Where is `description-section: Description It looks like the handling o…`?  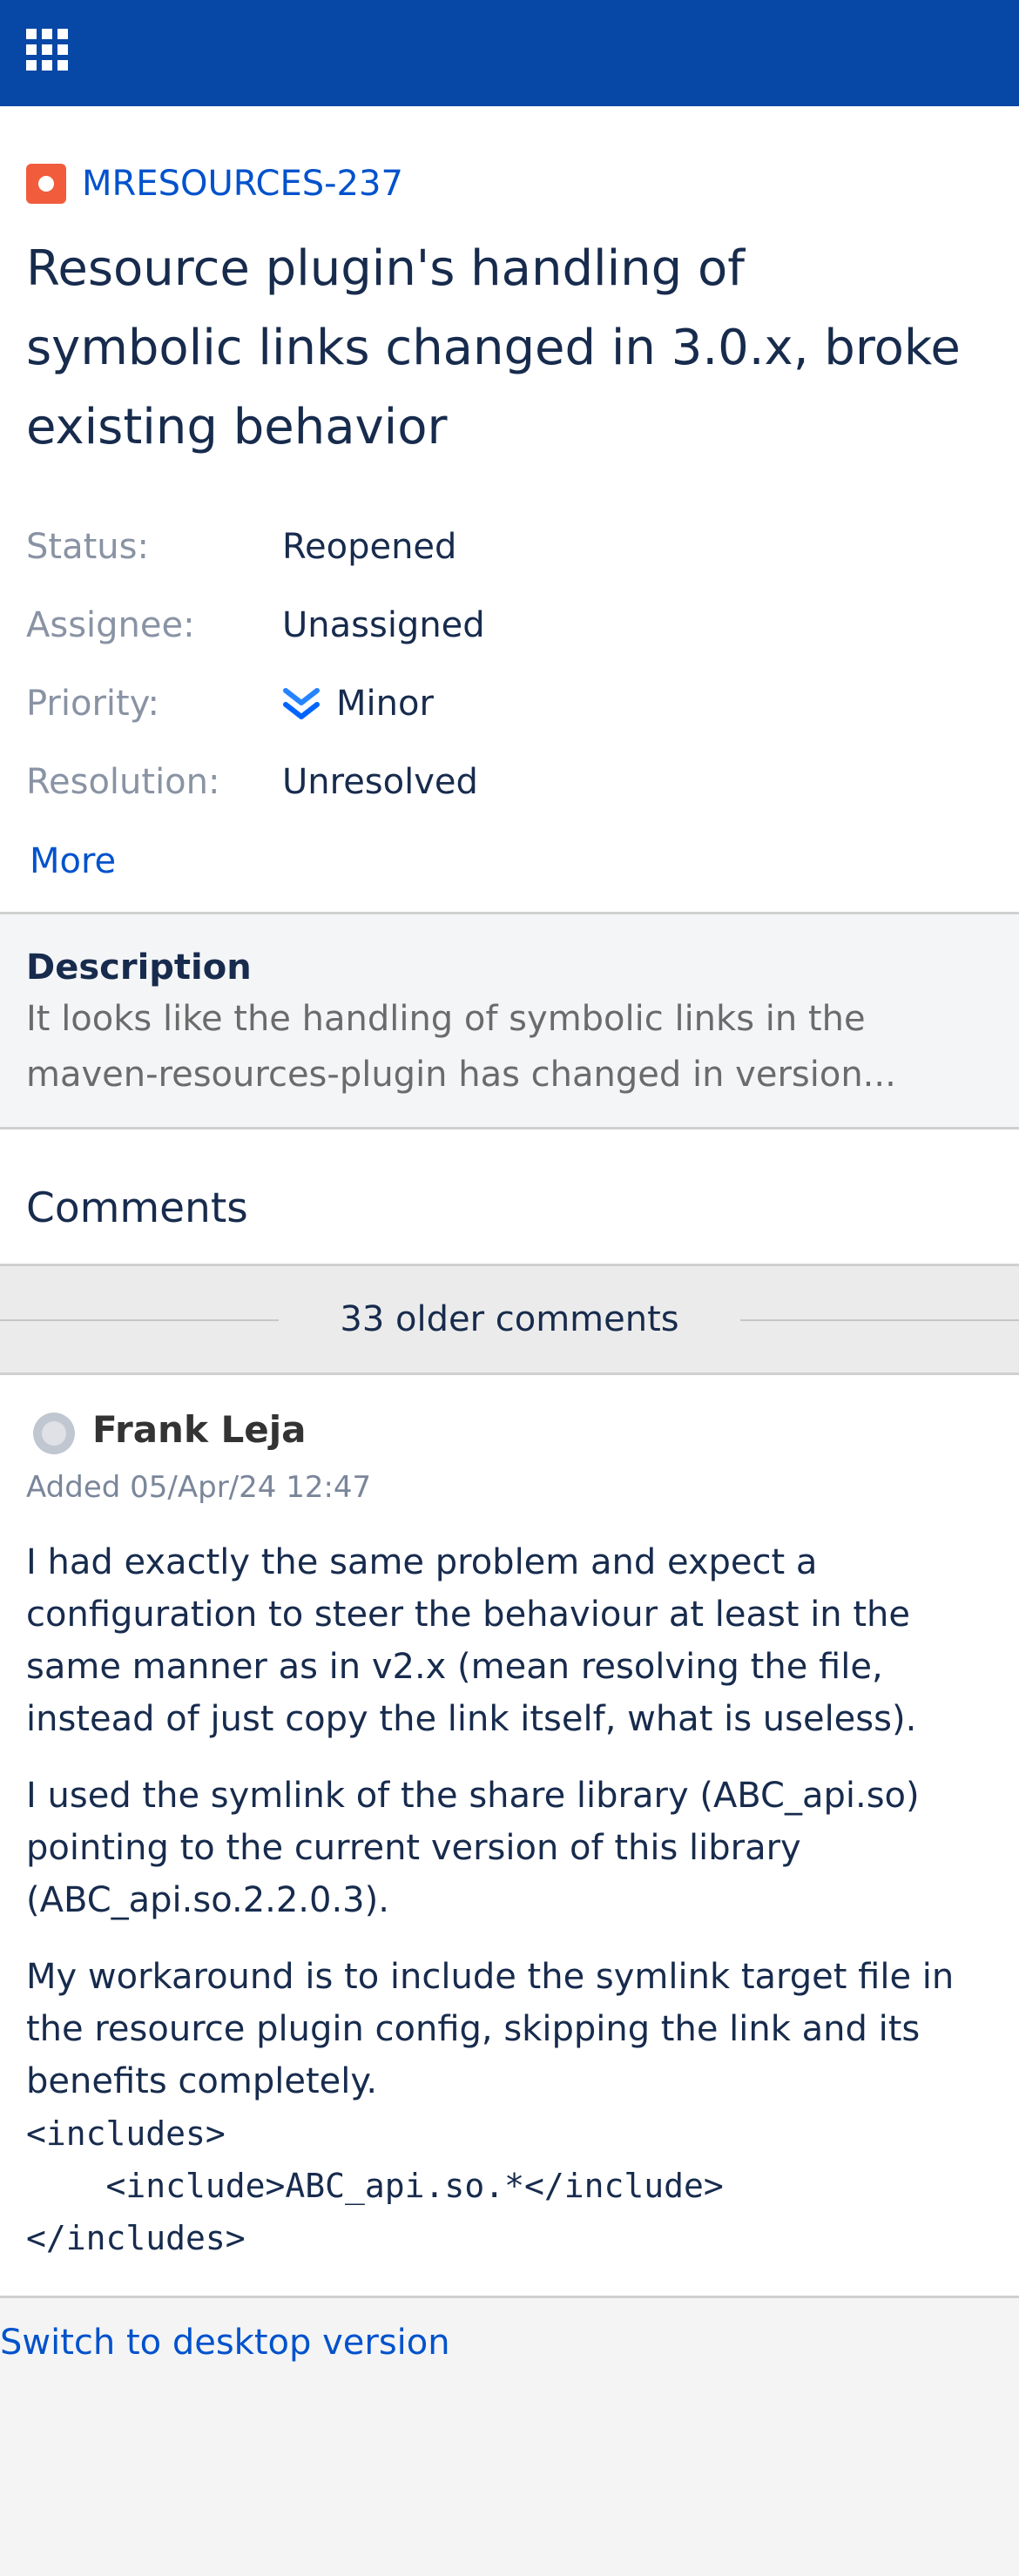
description-section: Description It looks like the handling o… is located at coordinates (509, 1020).